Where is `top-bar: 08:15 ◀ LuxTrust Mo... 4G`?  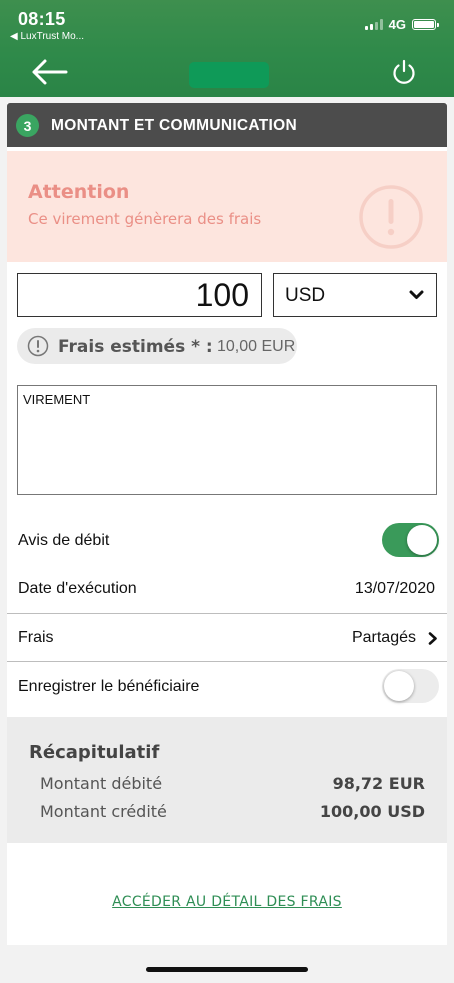
top-bar: 08:15 ◀ LuxTrust Mo... 4G is located at coordinates (227, 48).